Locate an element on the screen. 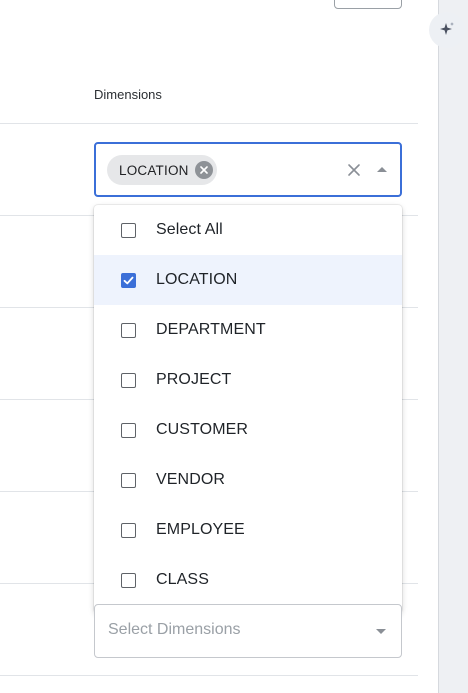  caret-up-icon is located at coordinates (382, 169).